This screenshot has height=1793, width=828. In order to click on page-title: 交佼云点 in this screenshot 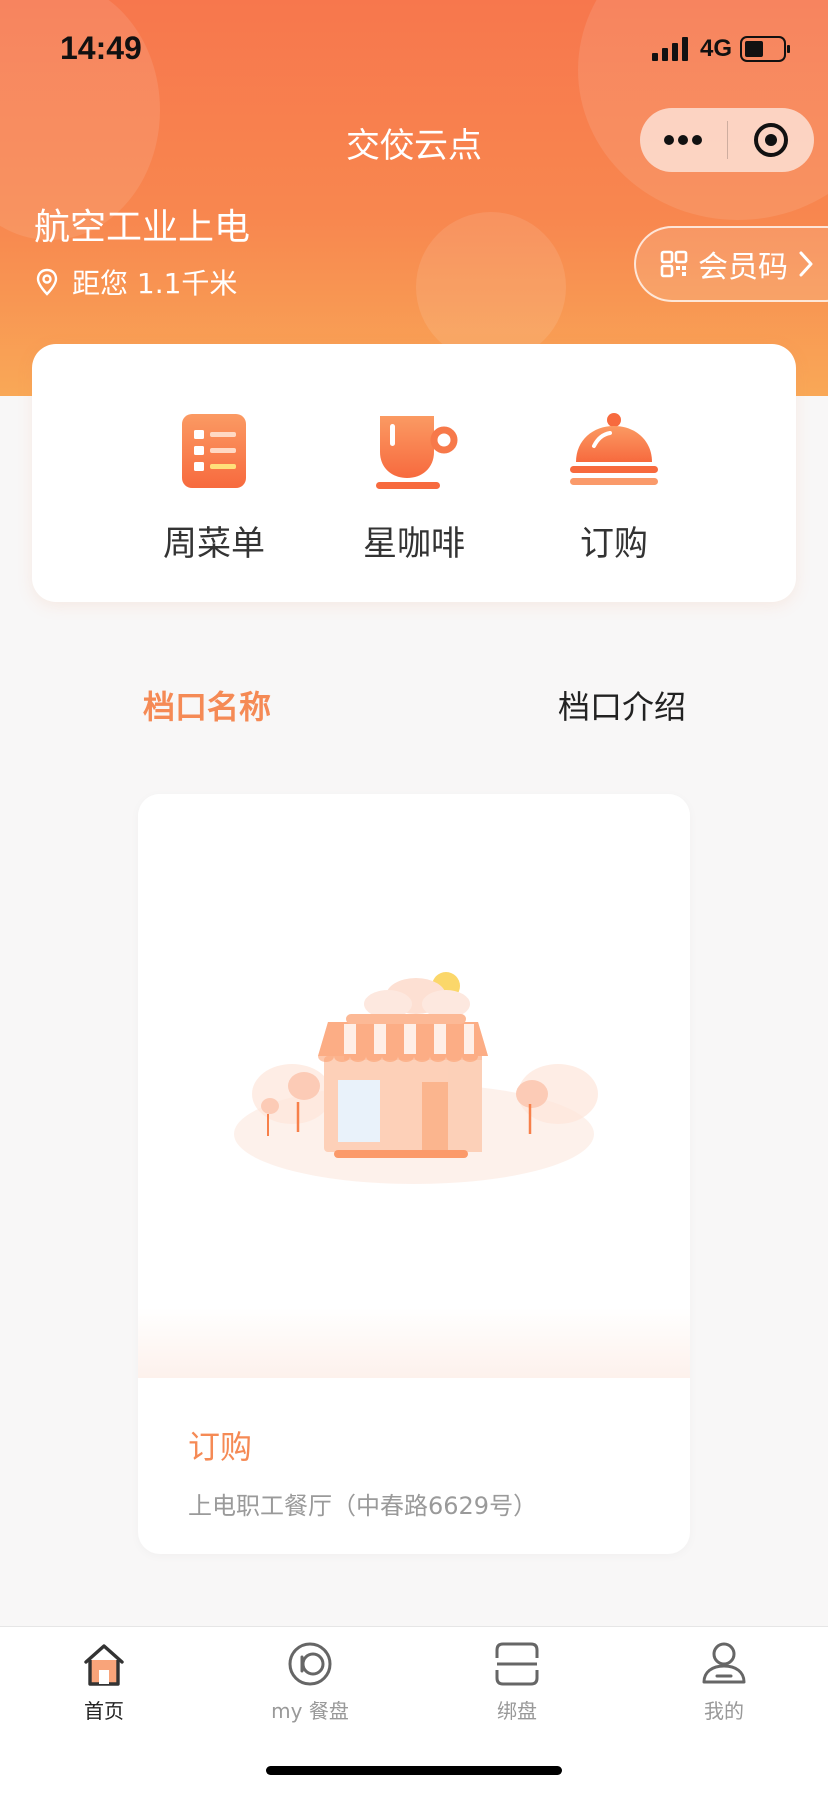, I will do `click(414, 146)`.